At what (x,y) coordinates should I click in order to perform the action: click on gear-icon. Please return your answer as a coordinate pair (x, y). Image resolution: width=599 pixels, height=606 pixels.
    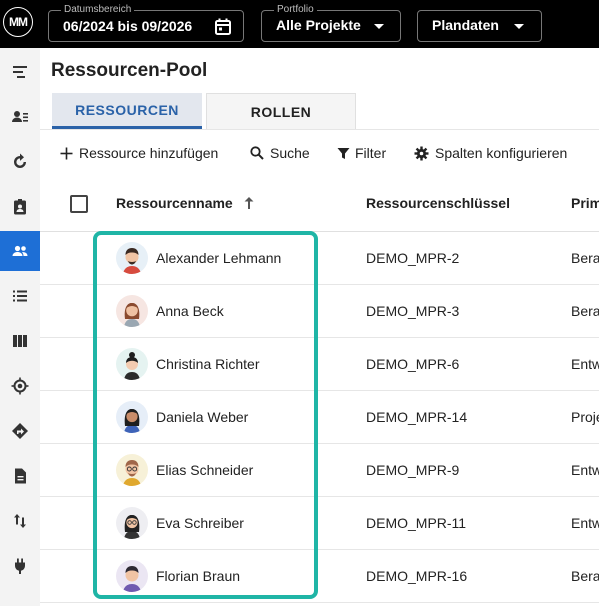
    Looking at the image, I should click on (421, 153).